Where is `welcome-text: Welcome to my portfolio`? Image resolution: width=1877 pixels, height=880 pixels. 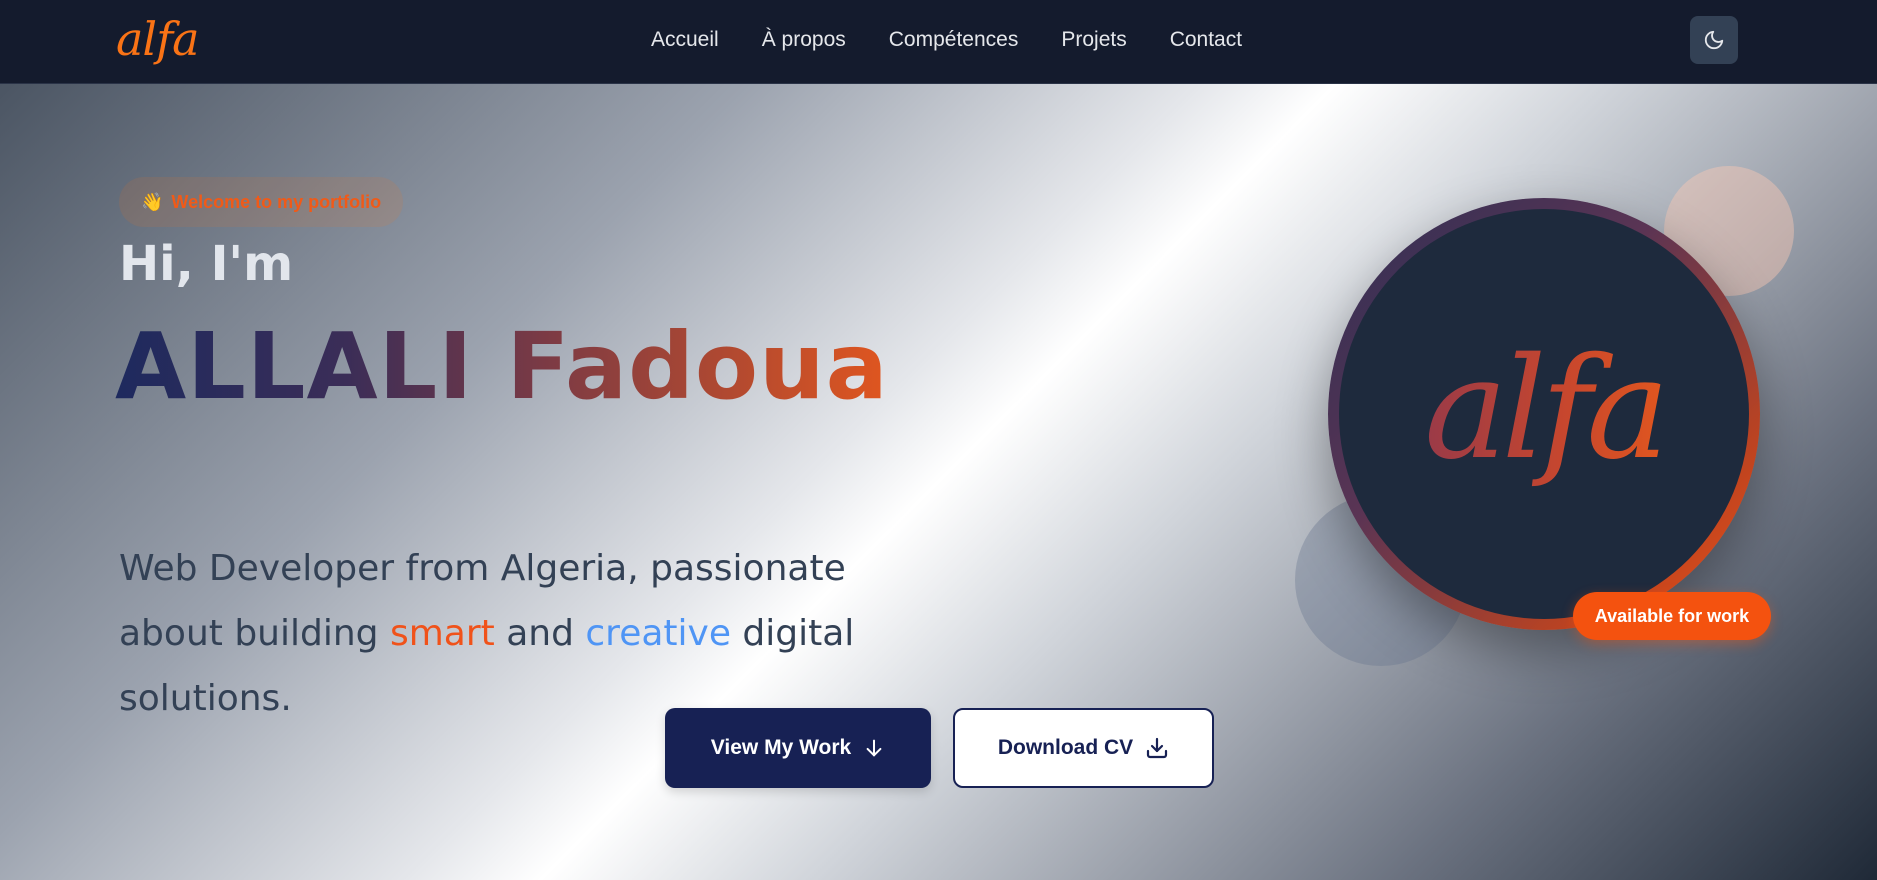
welcome-text: Welcome to my portfolio is located at coordinates (276, 201).